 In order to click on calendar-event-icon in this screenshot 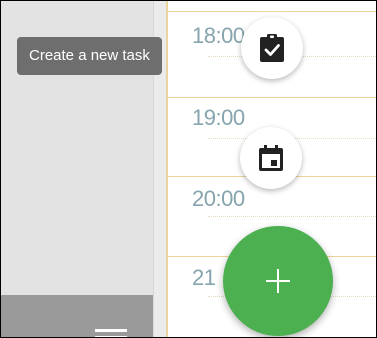, I will do `click(271, 158)`.